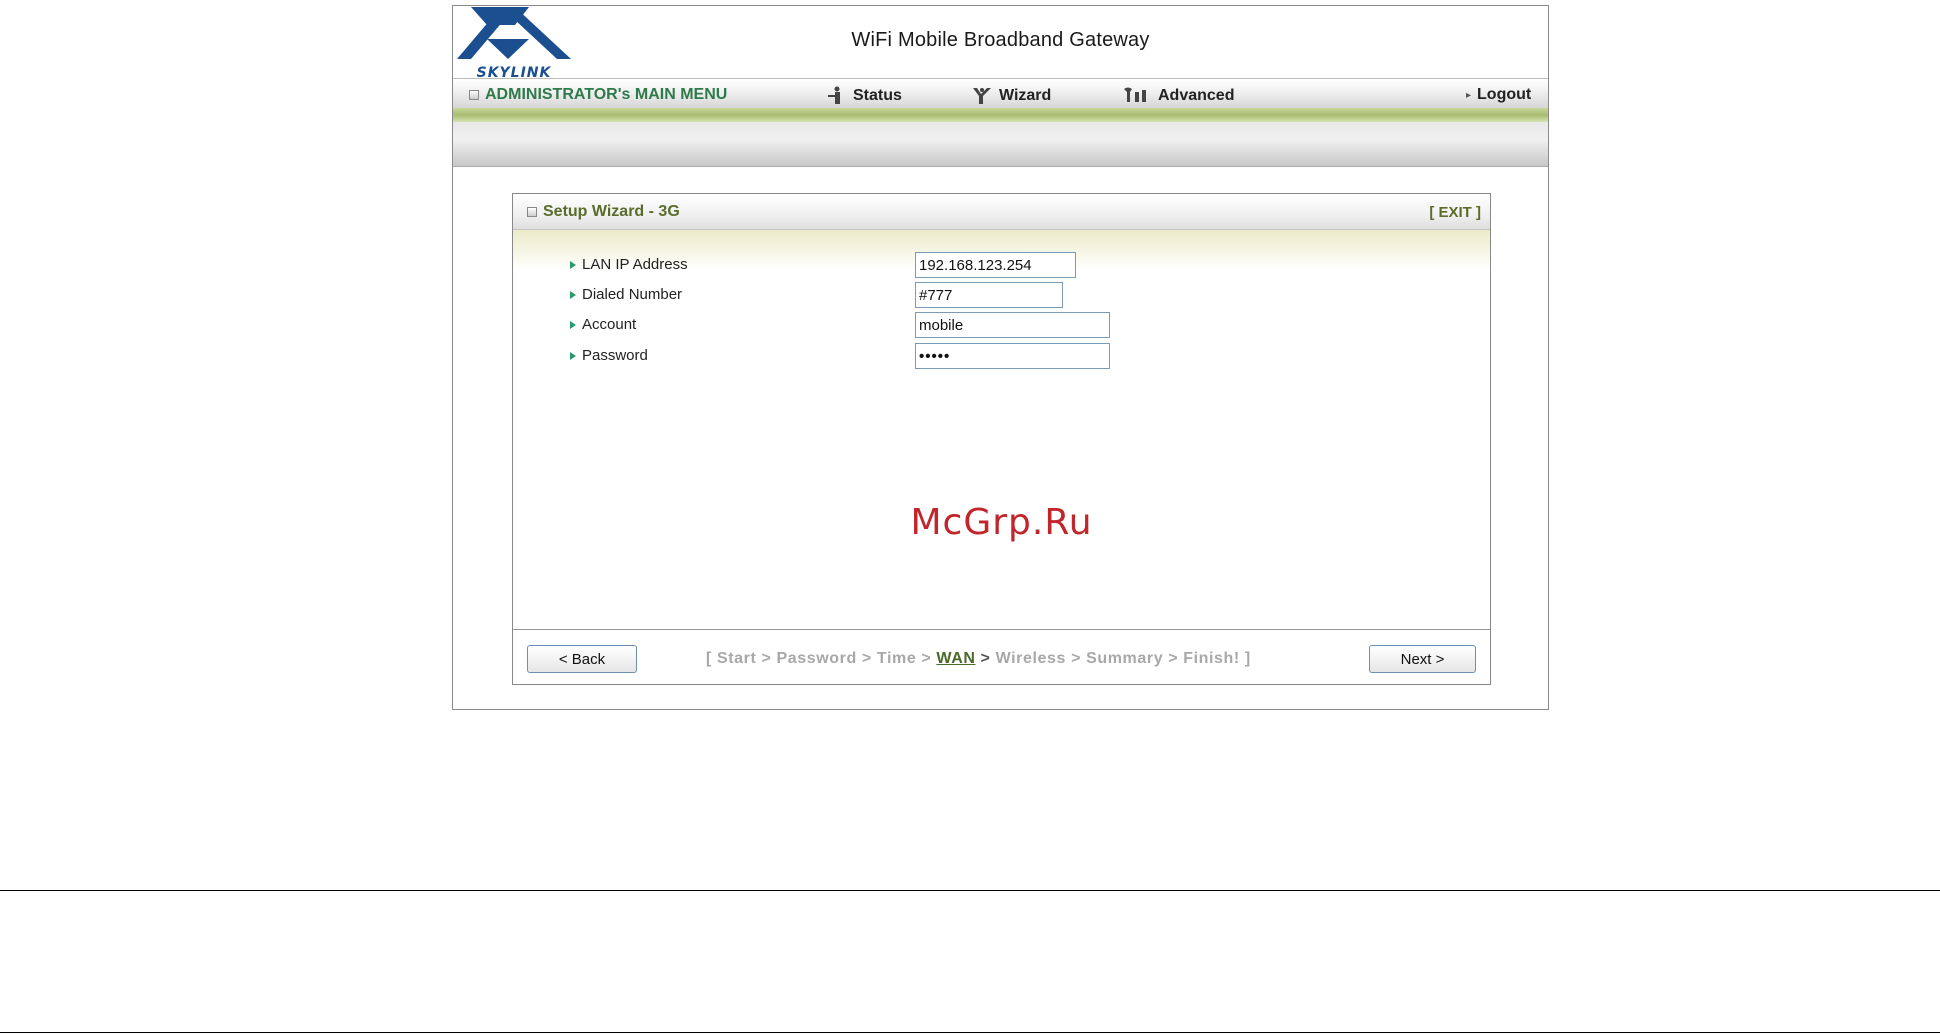 This screenshot has height=1034, width=1940. I want to click on menu-logout-label: Logout, so click(1504, 94).